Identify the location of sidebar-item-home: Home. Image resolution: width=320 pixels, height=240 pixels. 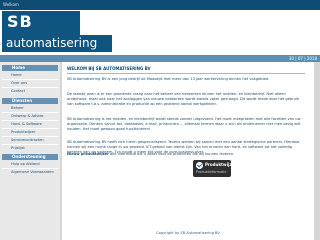
(16, 75).